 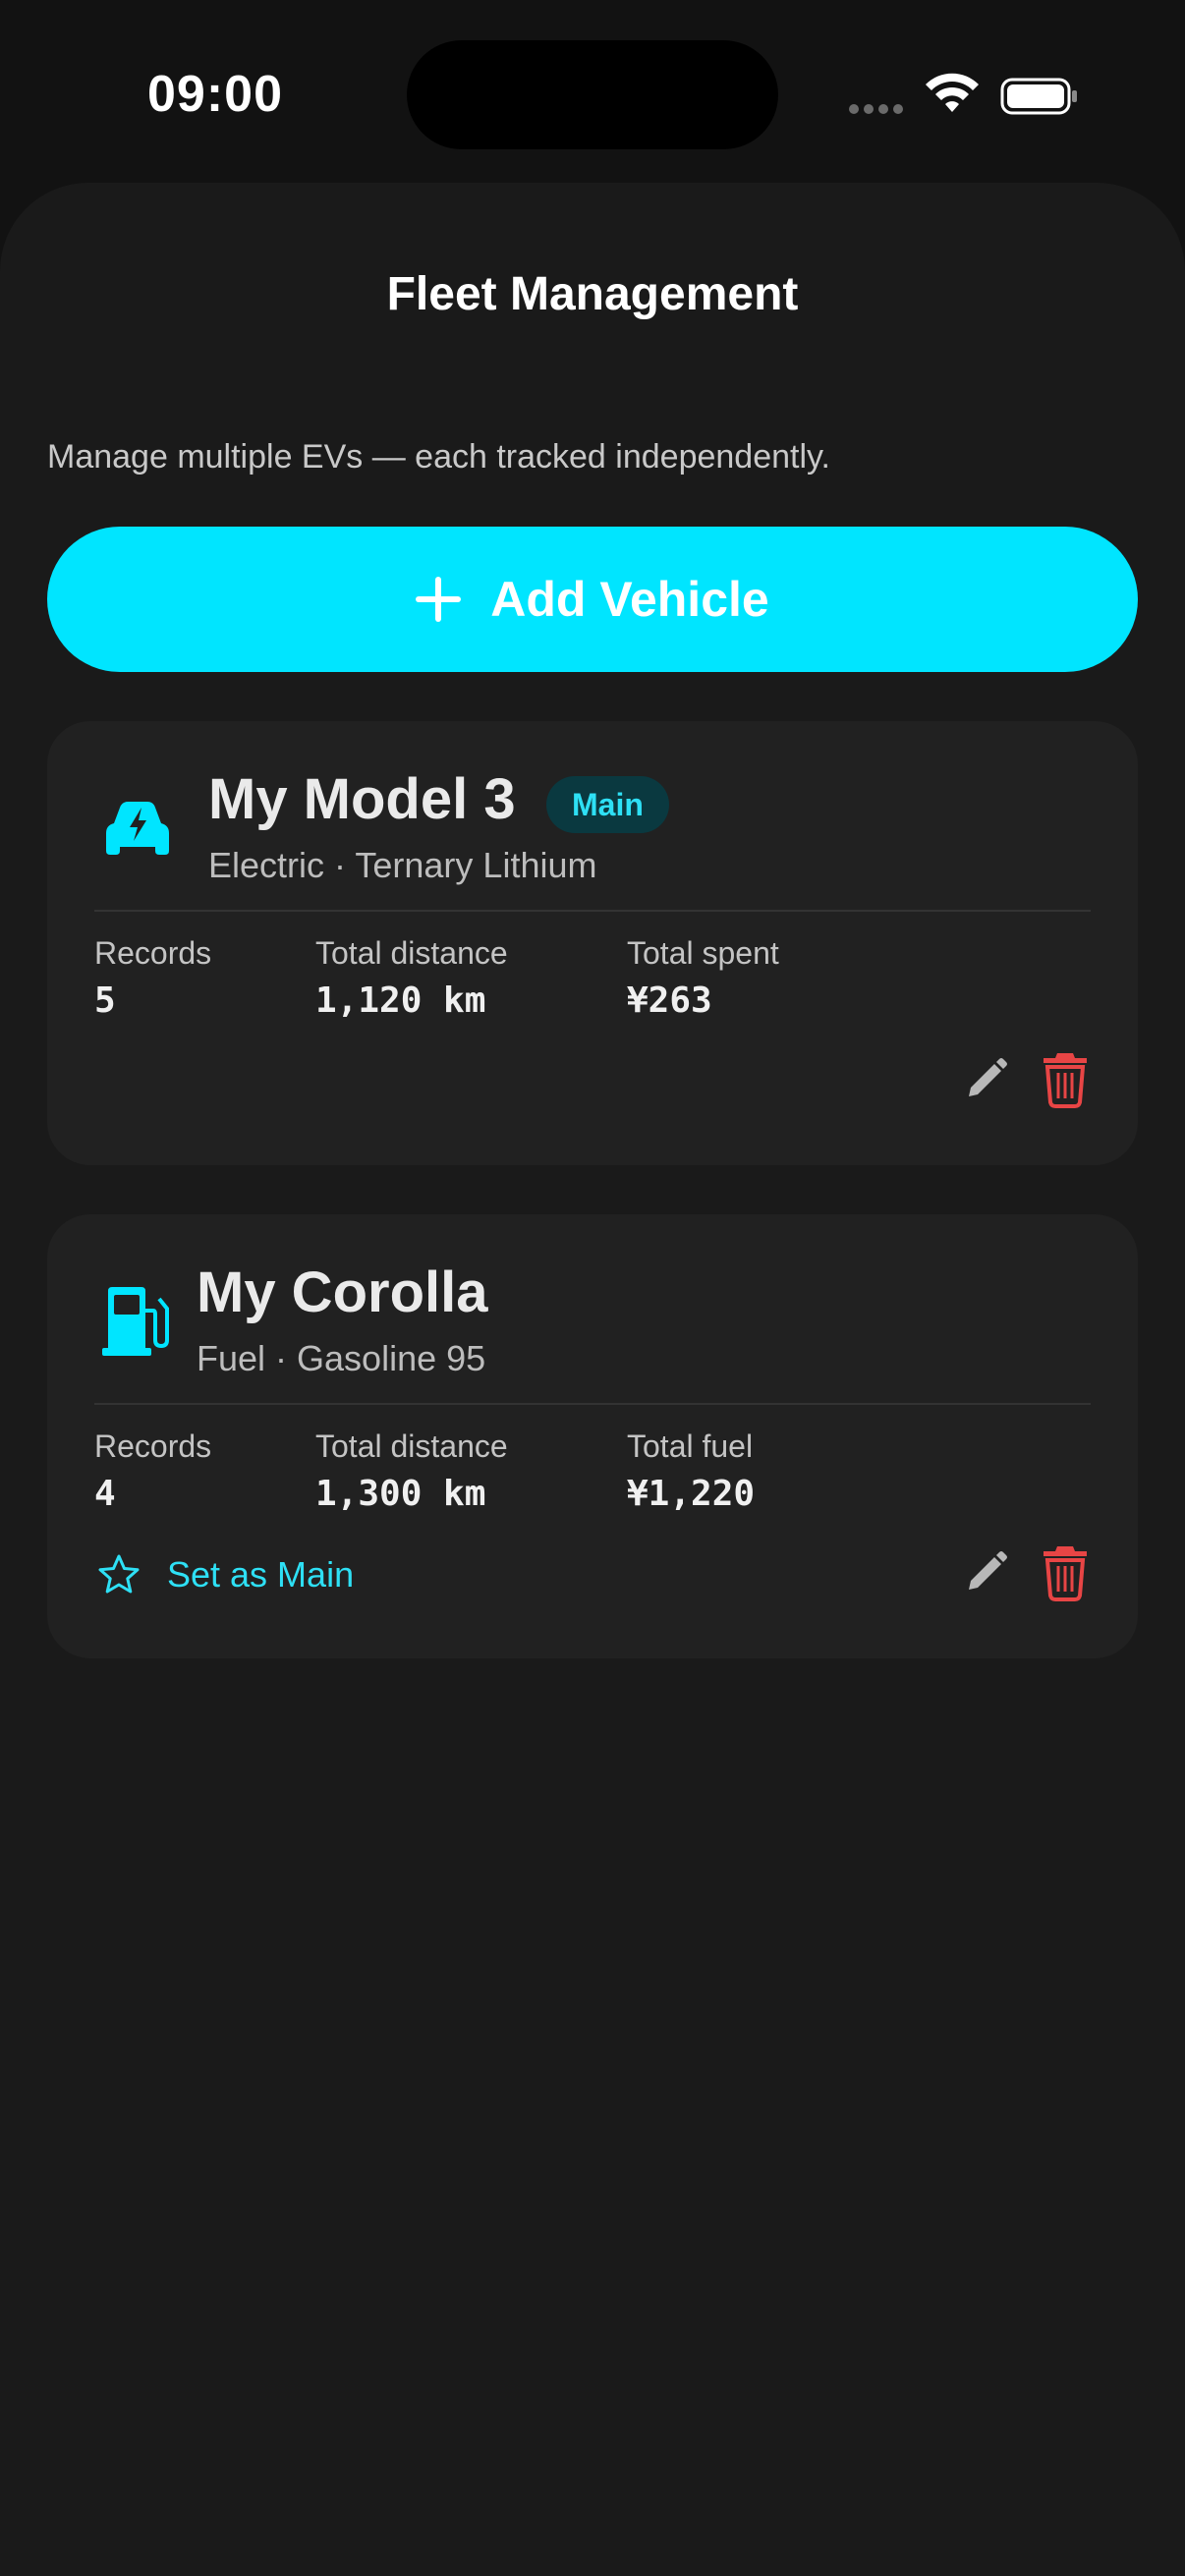 I want to click on add-vehicle-button: Add Vehicle, so click(x=592, y=599).